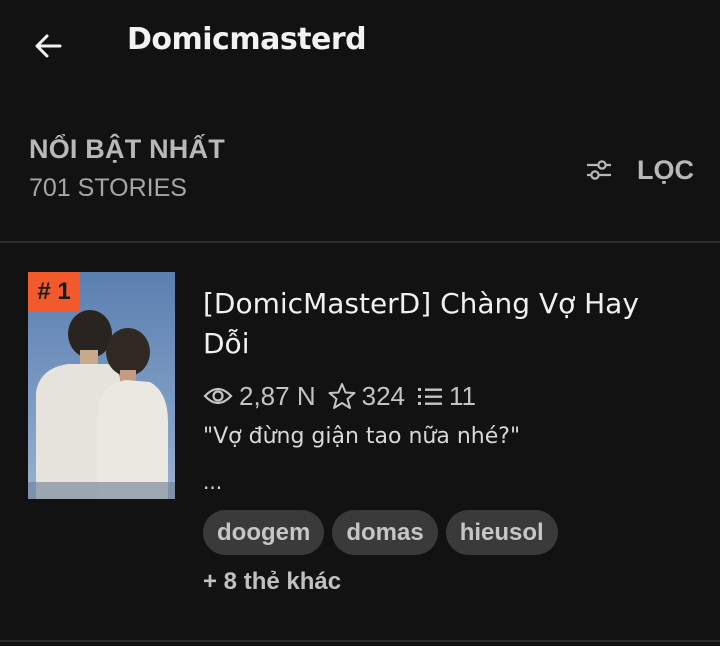  What do you see at coordinates (383, 395) in the screenshot?
I see `votes-count: 324` at bounding box center [383, 395].